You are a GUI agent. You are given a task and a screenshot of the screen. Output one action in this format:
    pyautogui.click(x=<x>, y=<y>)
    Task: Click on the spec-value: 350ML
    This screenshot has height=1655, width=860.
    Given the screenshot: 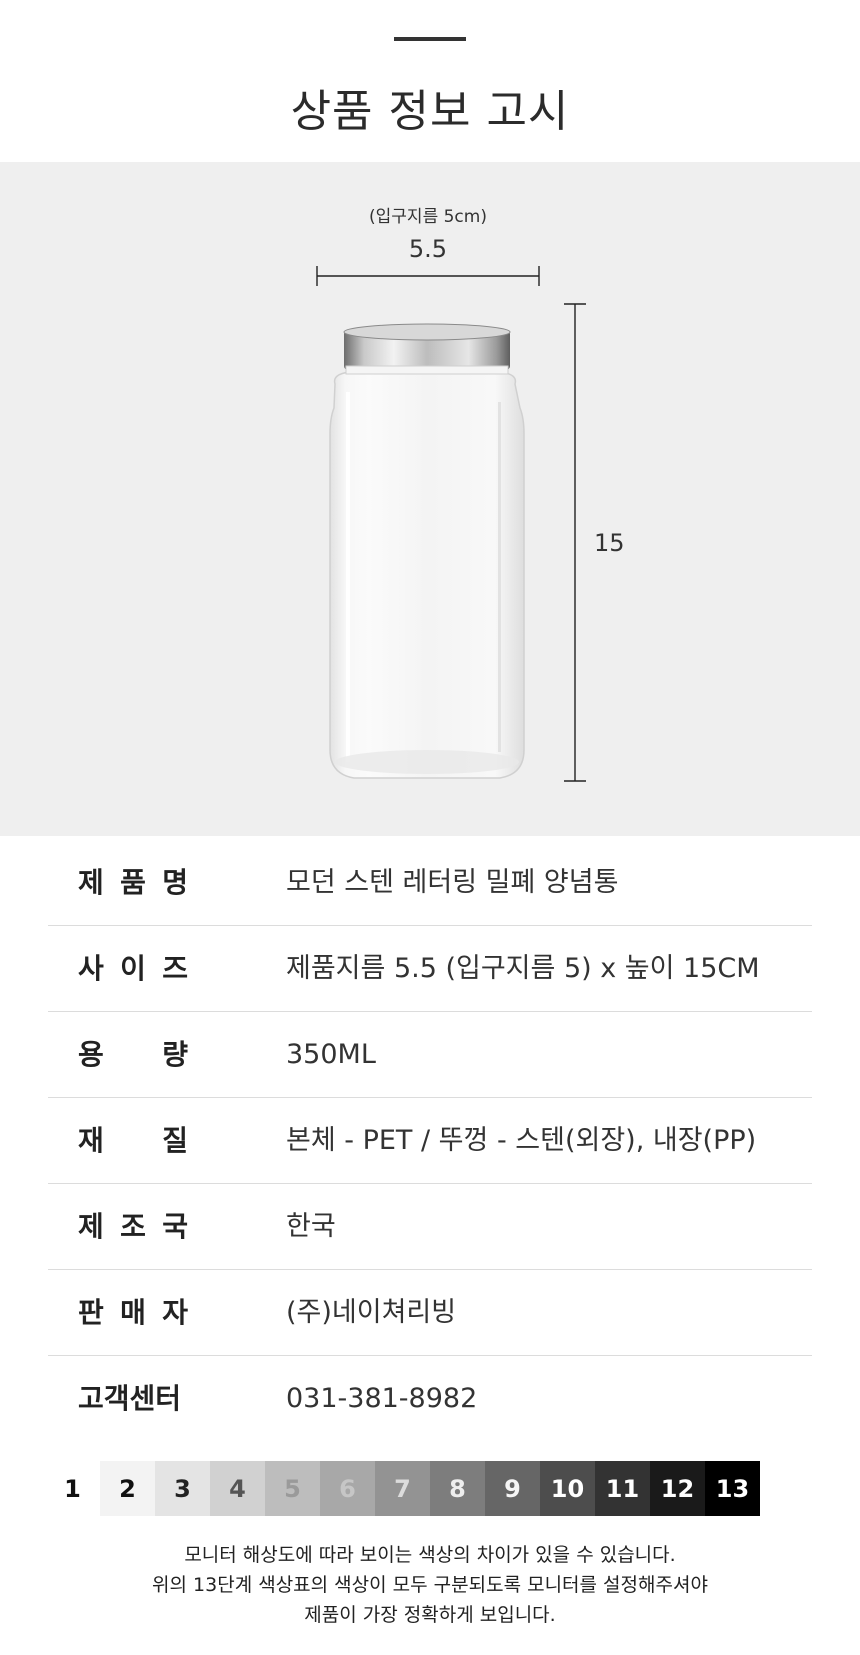 What is the action you would take?
    pyautogui.click(x=331, y=1054)
    